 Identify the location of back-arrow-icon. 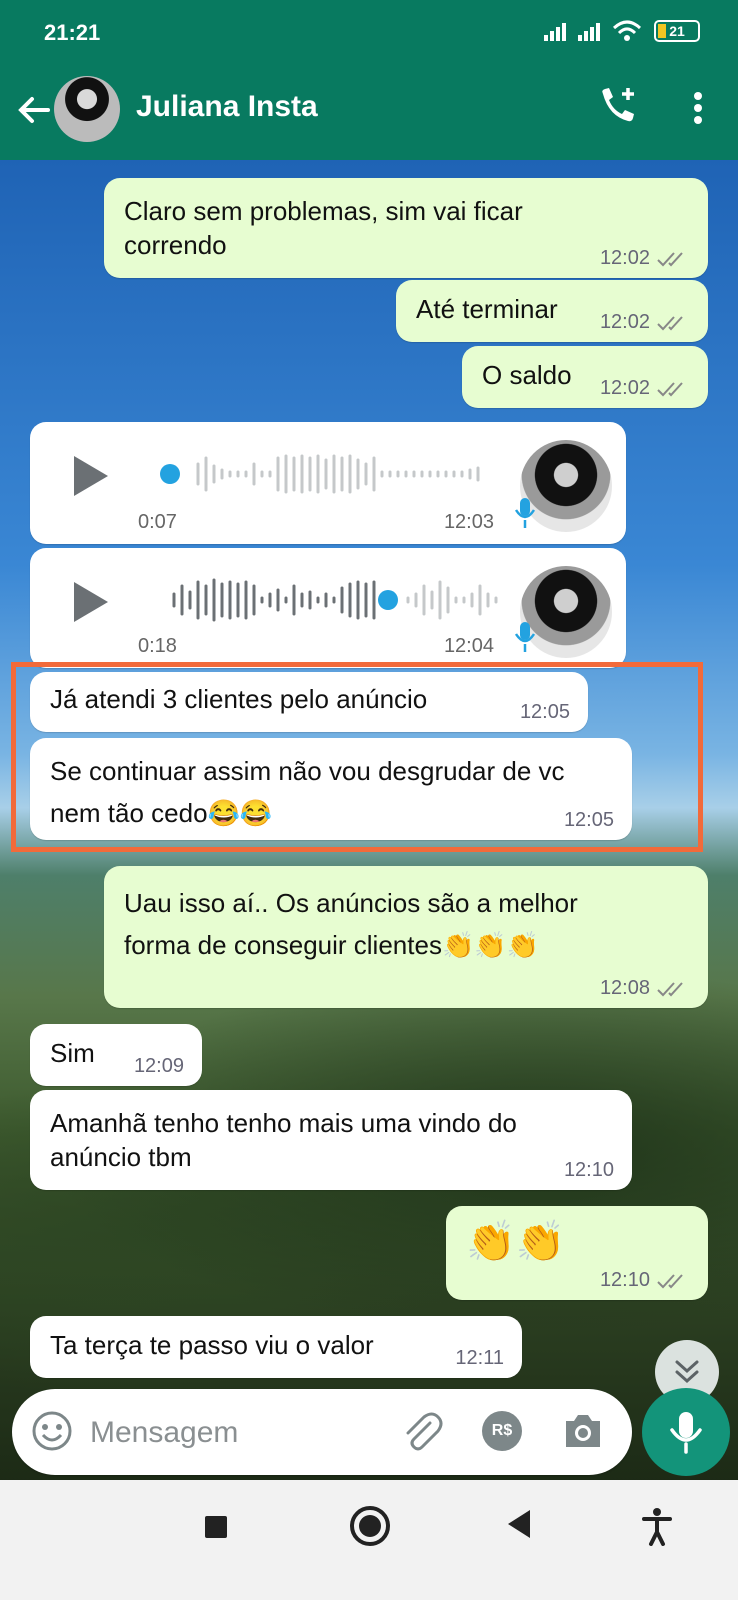
(34, 110).